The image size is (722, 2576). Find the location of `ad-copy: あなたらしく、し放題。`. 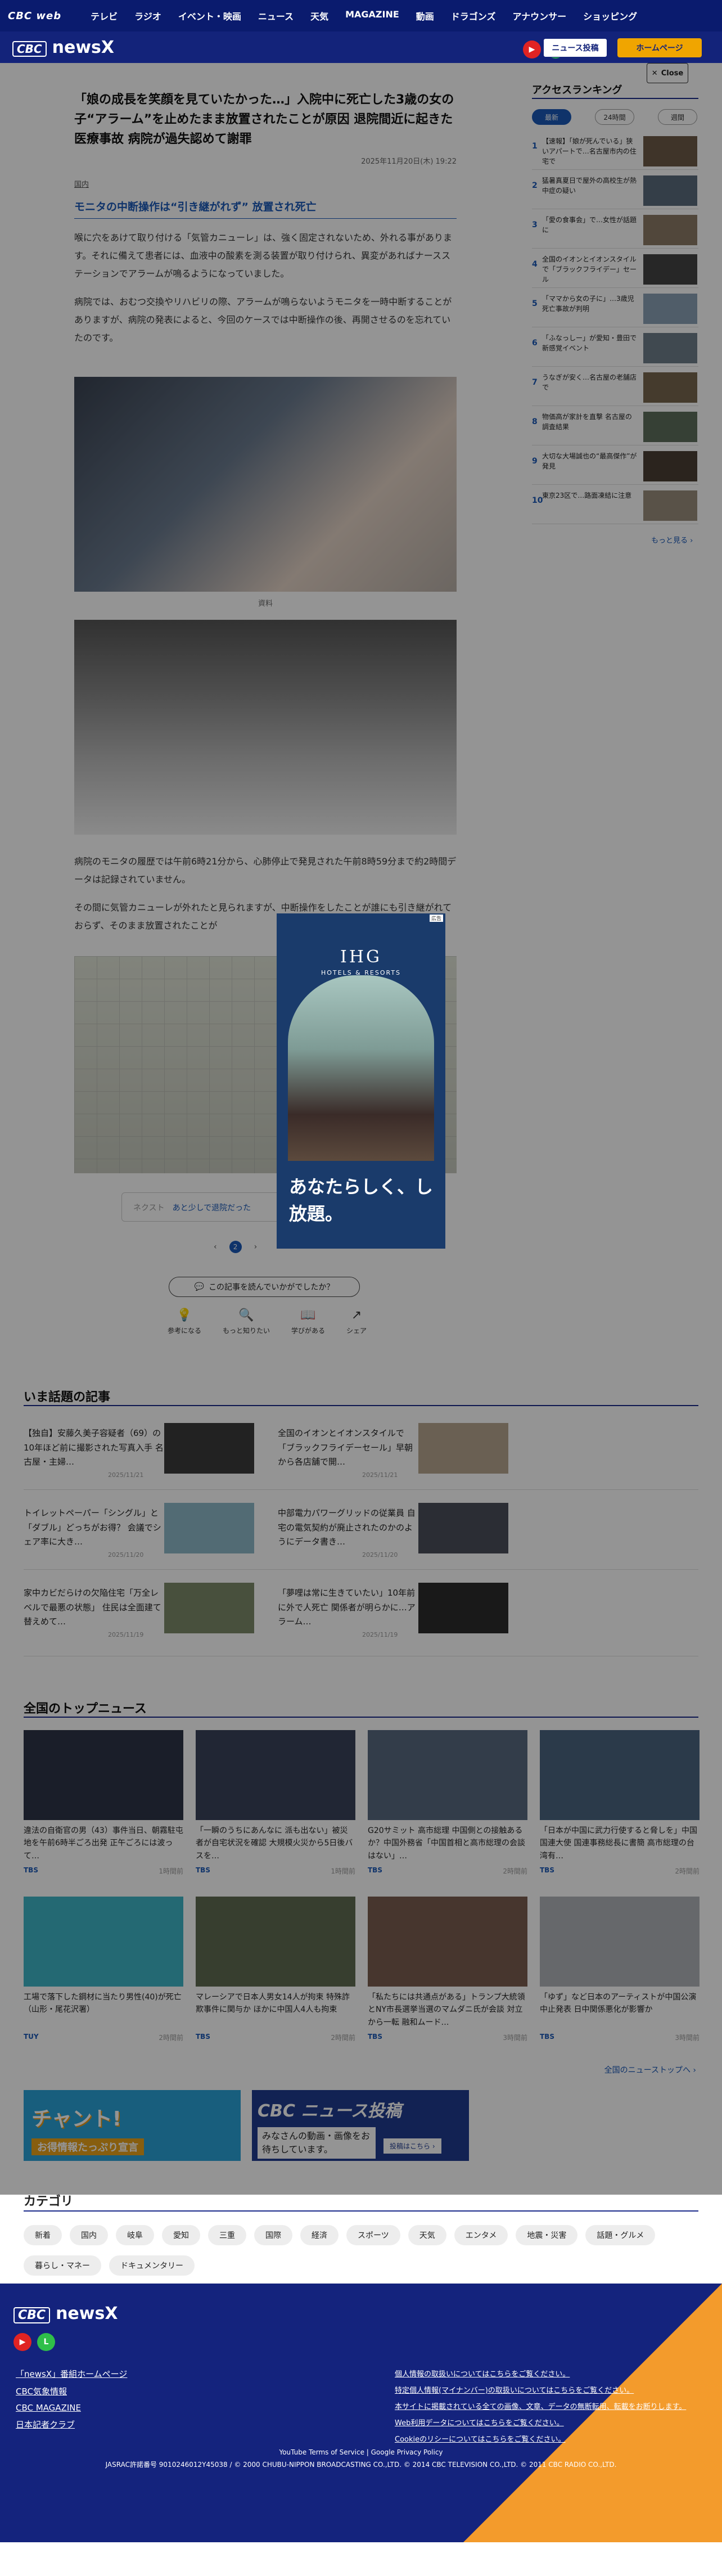

ad-copy: あなたらしく、し放題。 is located at coordinates (361, 1200).